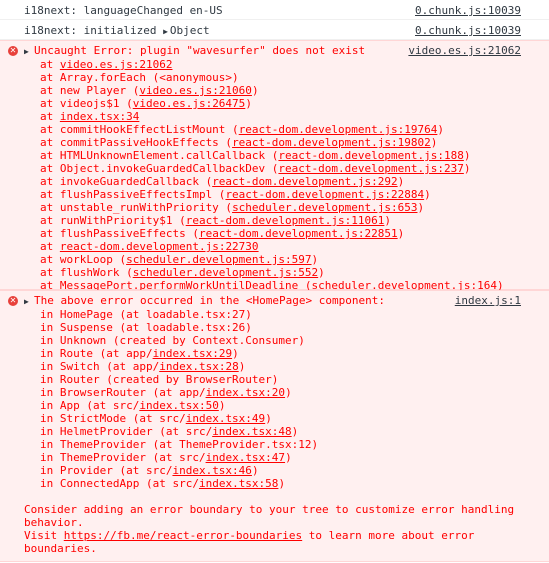  I want to click on stack-frame-link: react-dom.development.js:188, so click(370, 155).